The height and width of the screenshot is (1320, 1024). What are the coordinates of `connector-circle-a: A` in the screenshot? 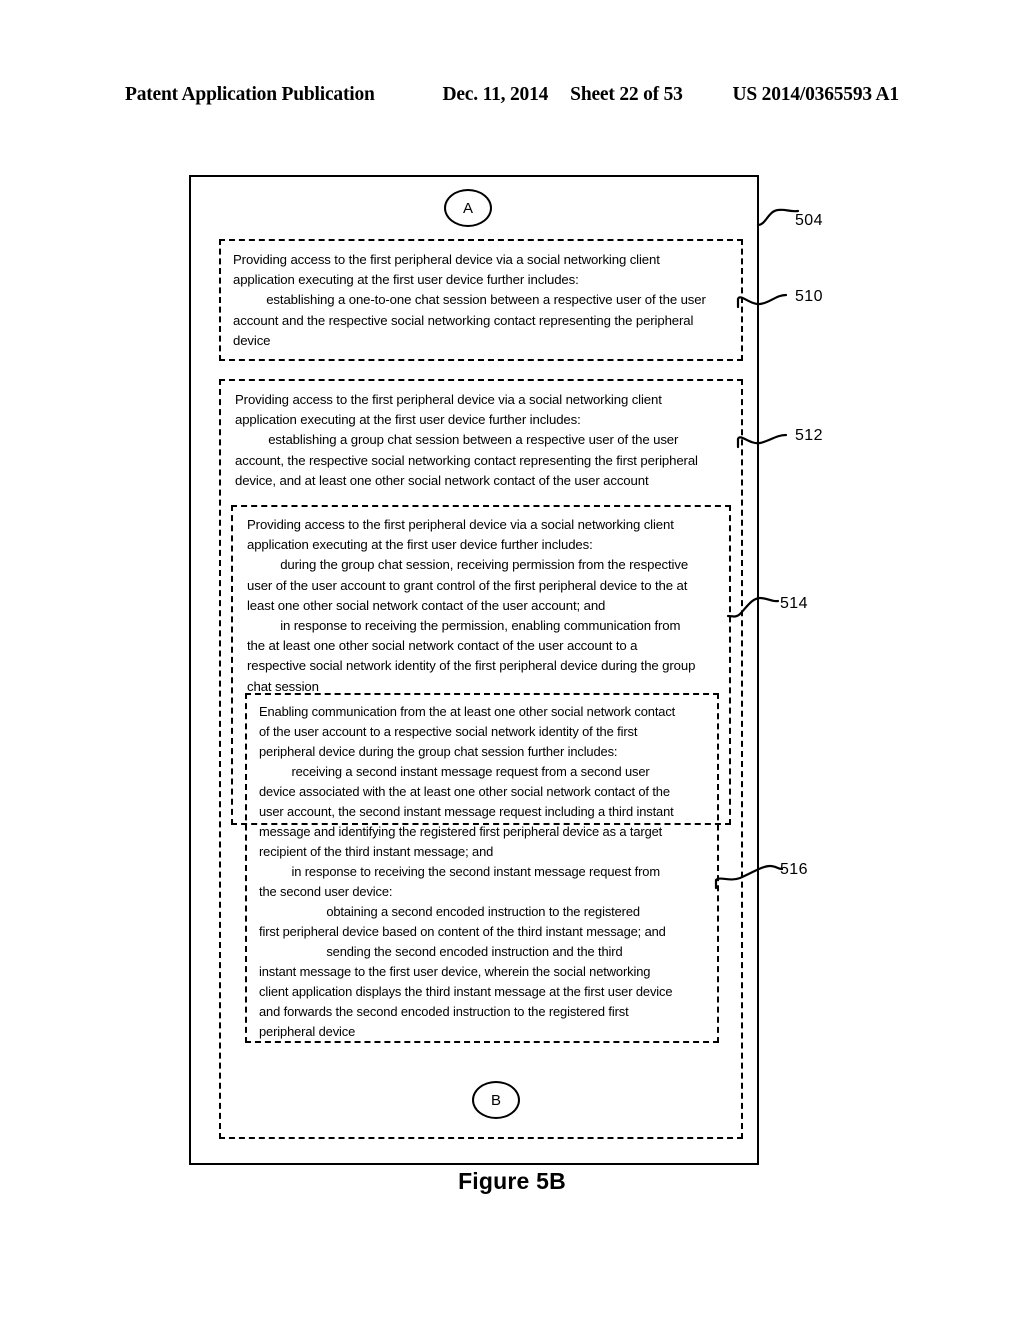 It's located at (468, 208).